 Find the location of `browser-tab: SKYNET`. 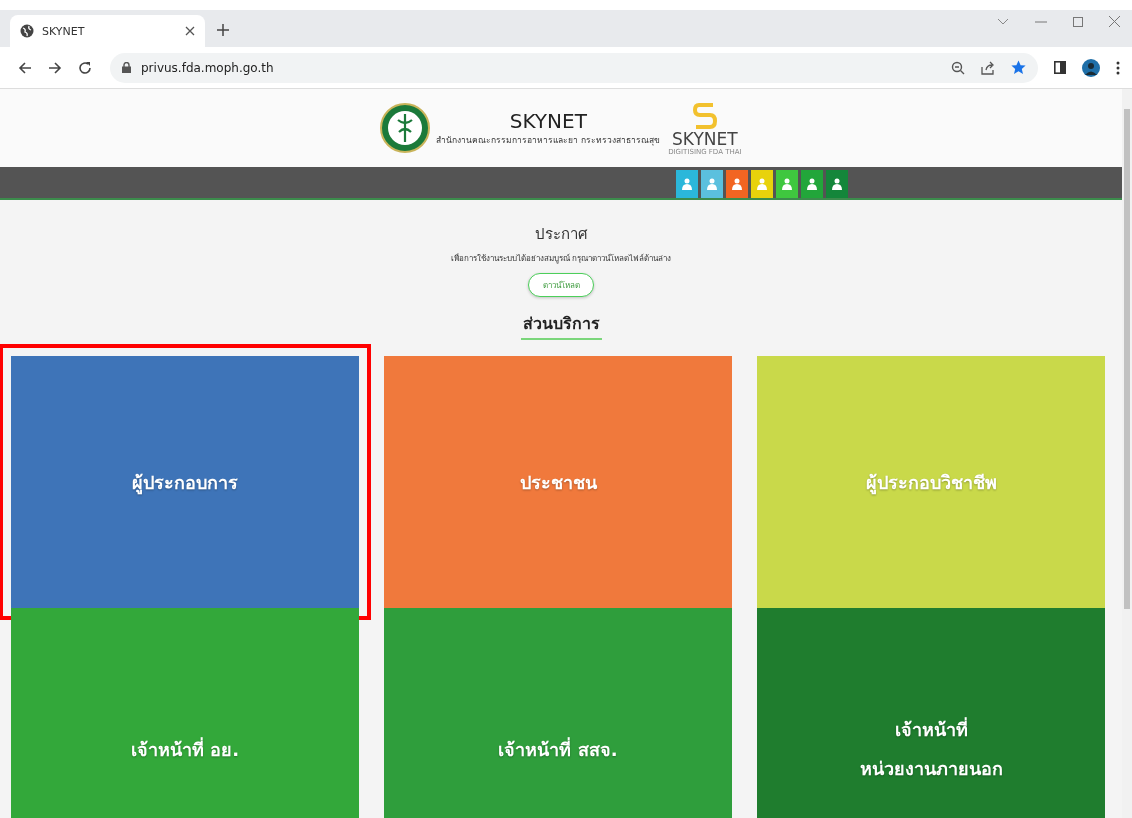

browser-tab: SKYNET is located at coordinates (107, 31).